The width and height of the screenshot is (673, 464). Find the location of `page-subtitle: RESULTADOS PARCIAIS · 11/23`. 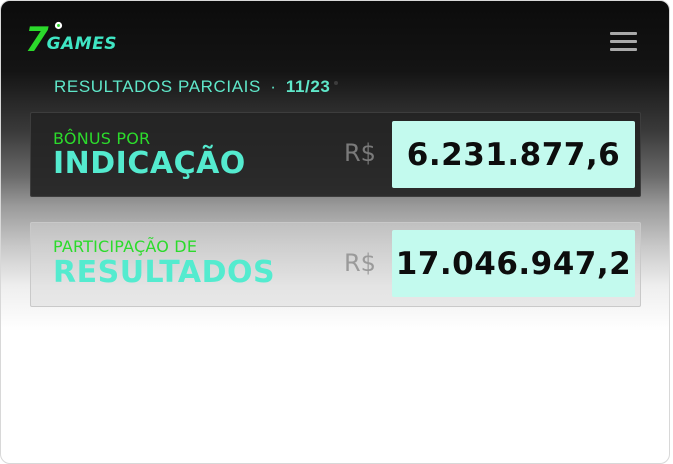

page-subtitle: RESULTADOS PARCIAIS · 11/23 is located at coordinates (192, 87).